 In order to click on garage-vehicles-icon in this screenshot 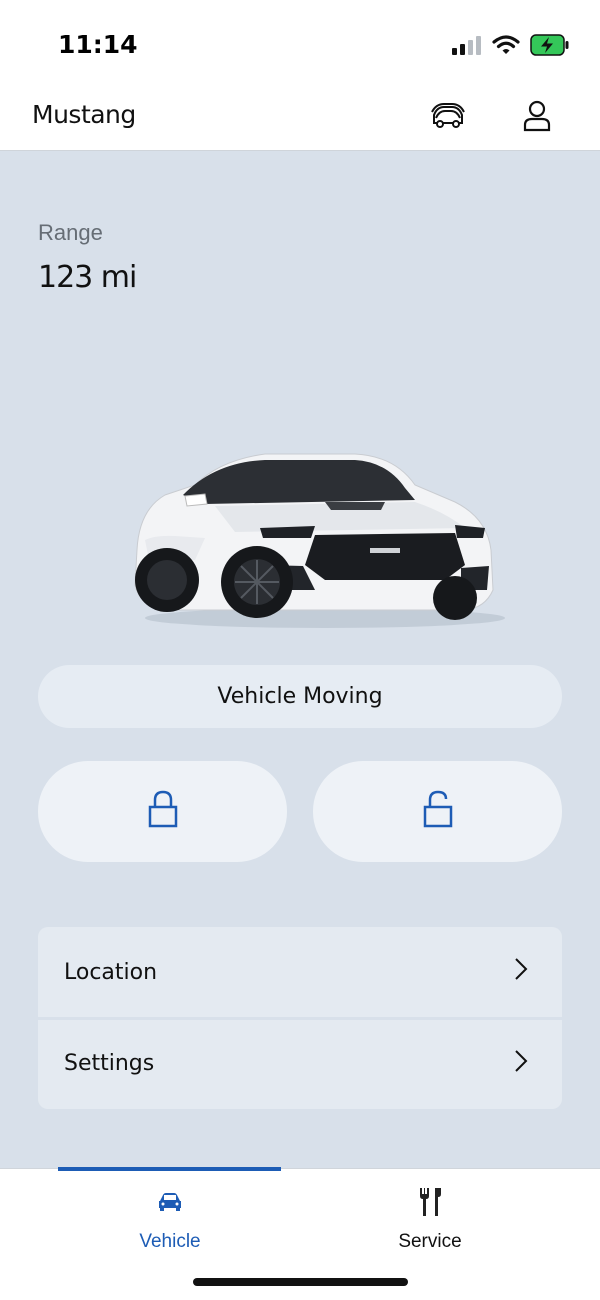, I will do `click(448, 118)`.